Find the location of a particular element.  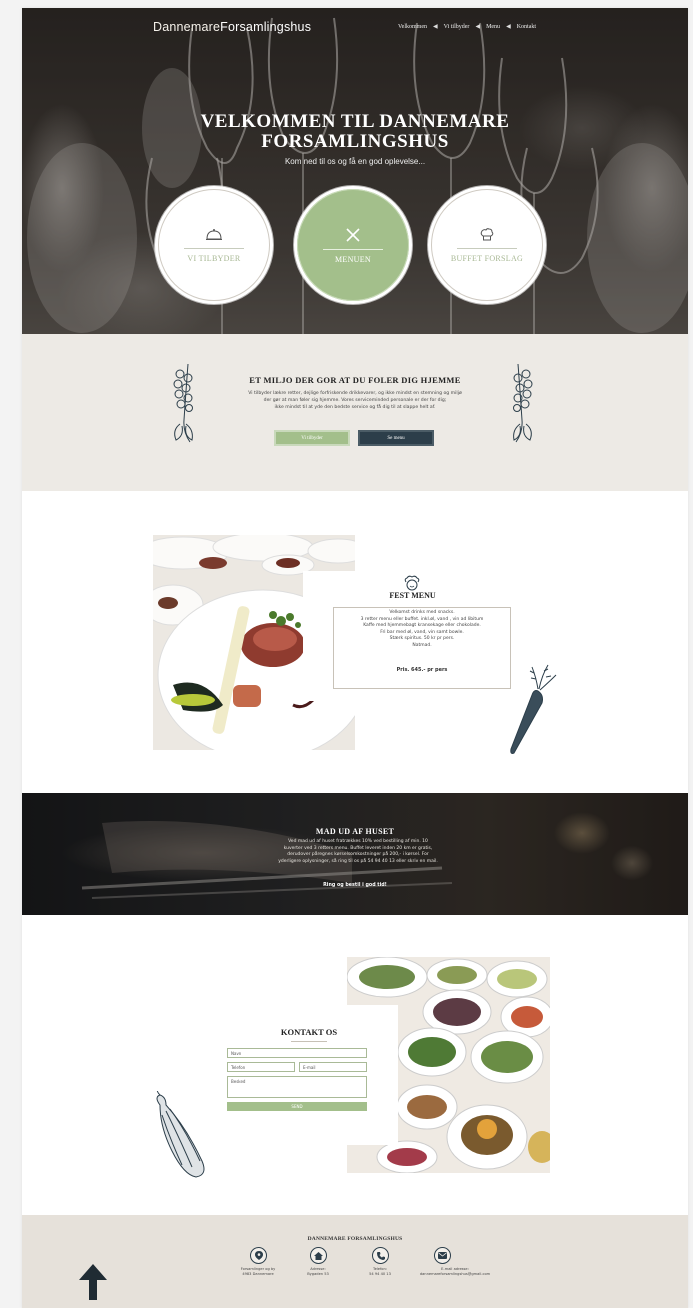

circle-inner: BUFFET FORSLAG is located at coordinates (487, 245).